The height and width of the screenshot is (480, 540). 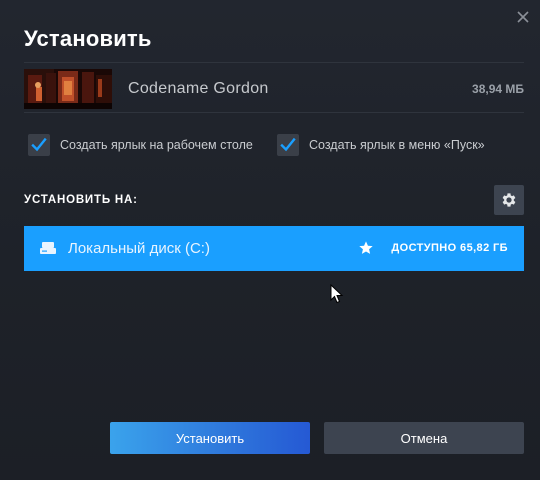 I want to click on desktop-shortcut-checkbox: Создать ярлык на рабочем столе, so click(x=140, y=145).